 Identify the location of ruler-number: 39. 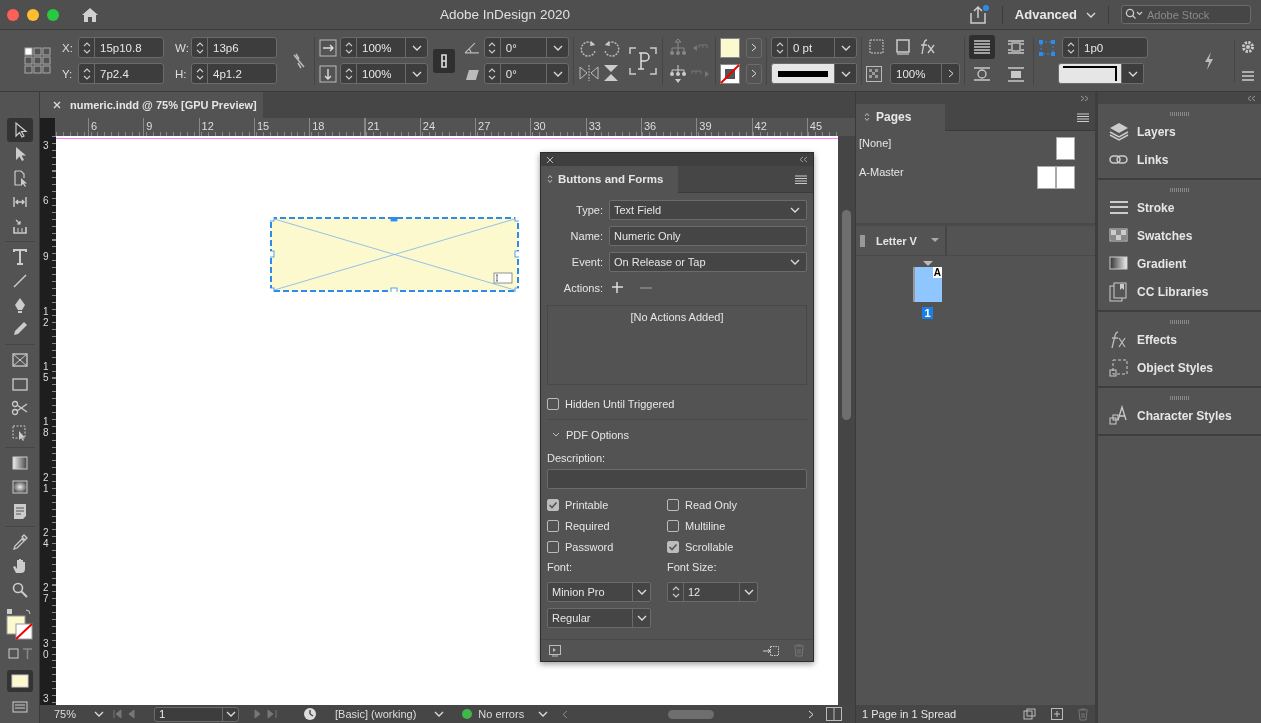
(705, 126).